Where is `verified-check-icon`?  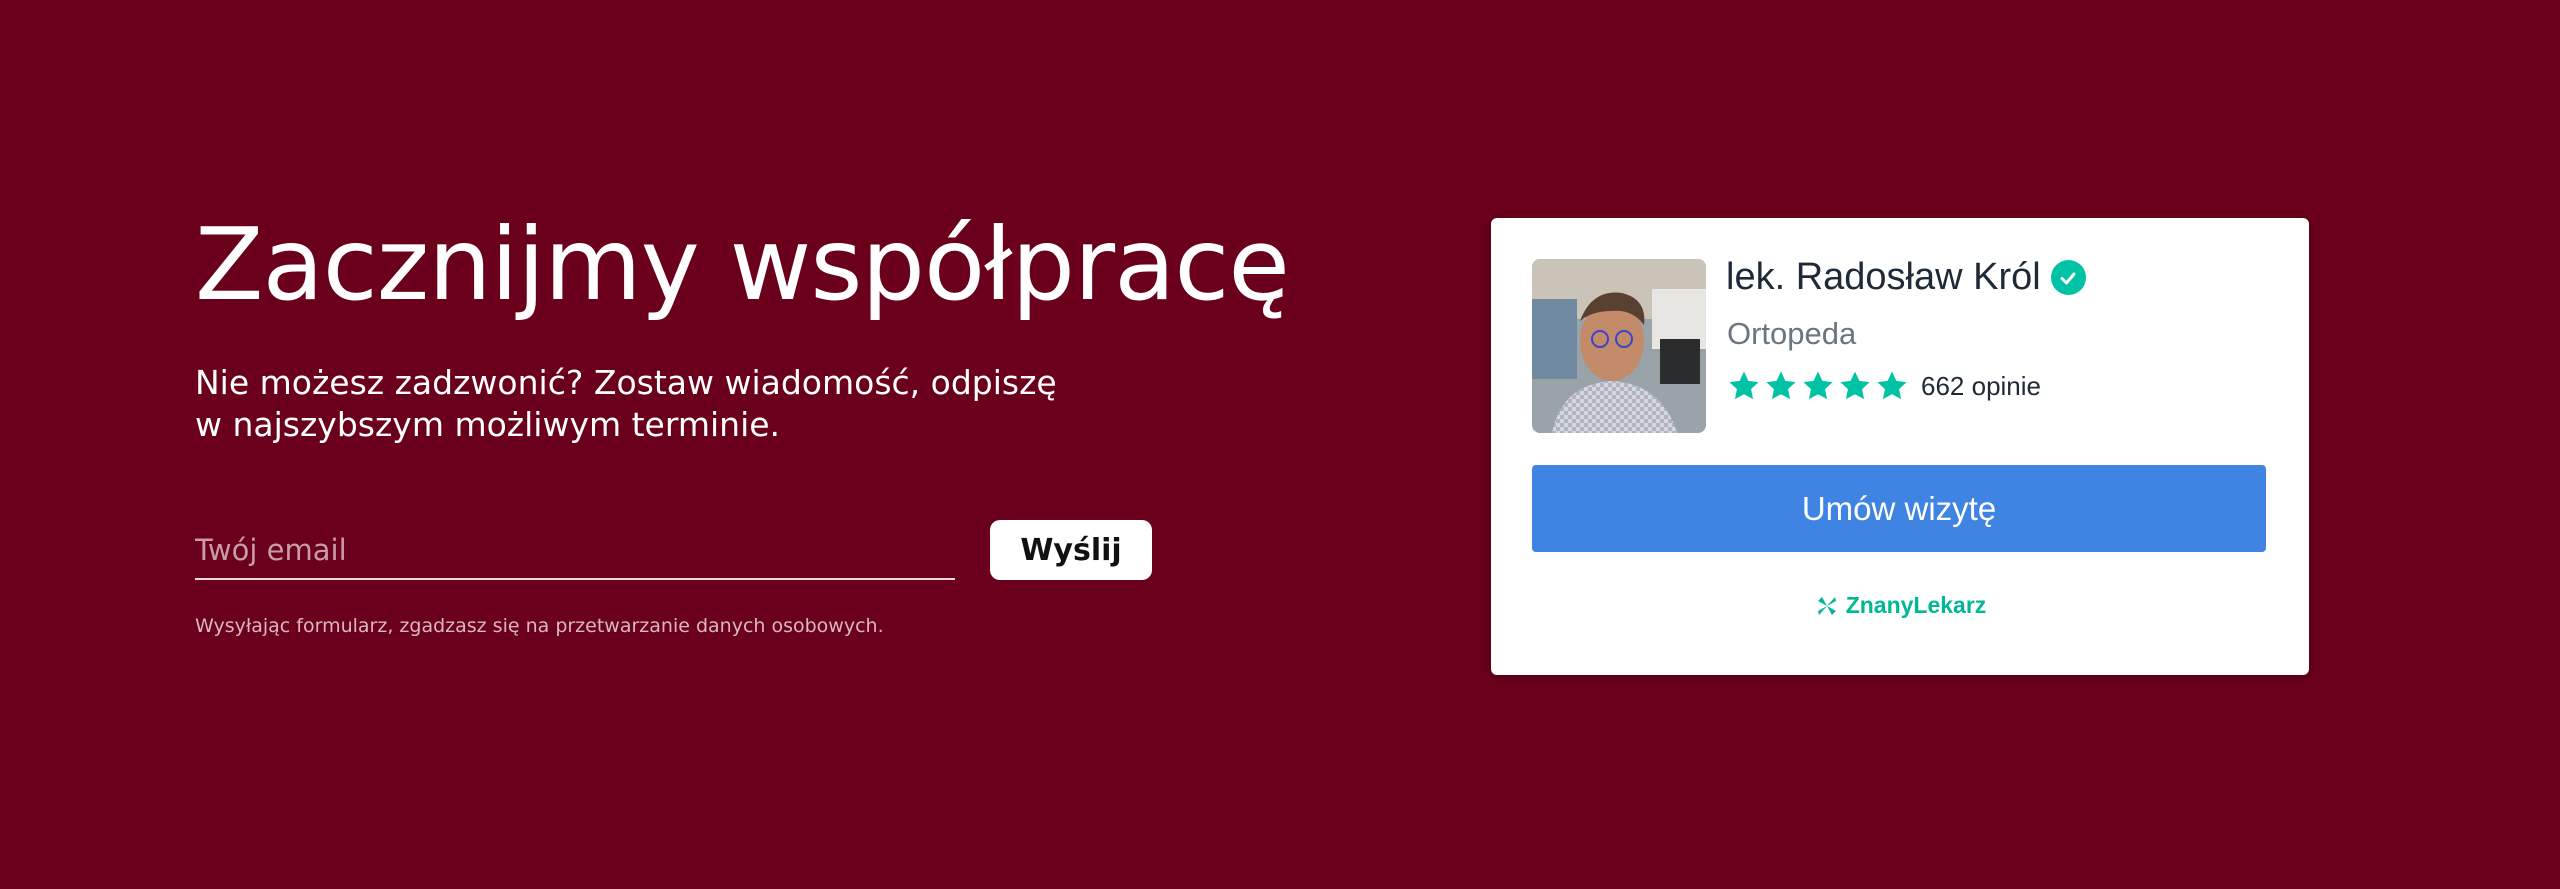
verified-check-icon is located at coordinates (2068, 277).